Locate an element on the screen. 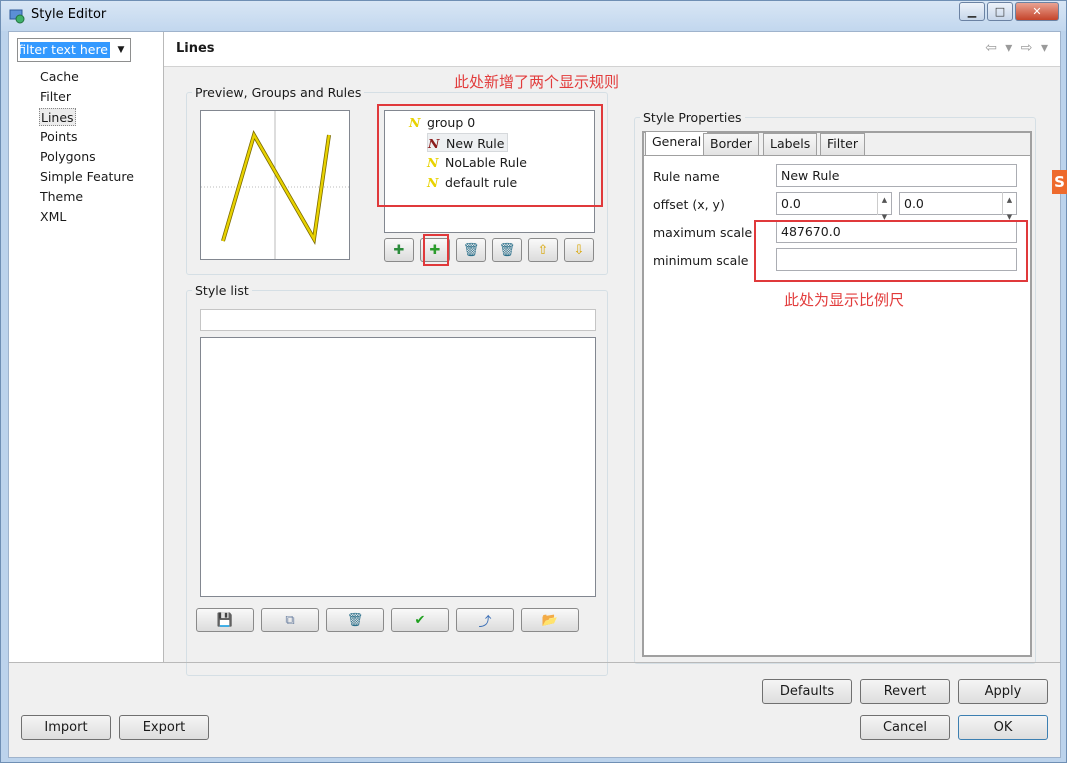  export-icon: ⤴ is located at coordinates (485, 622).